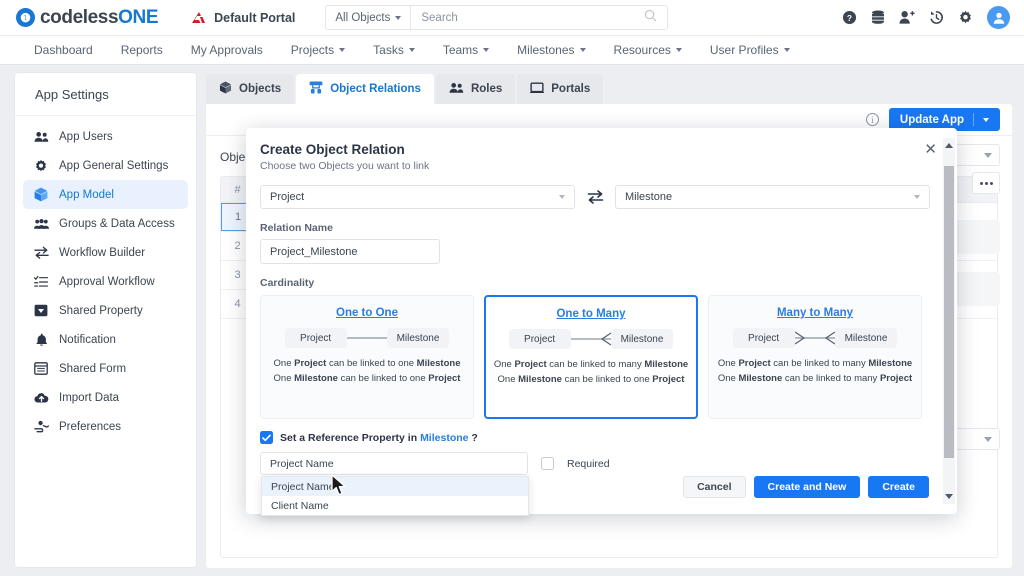 The width and height of the screenshot is (1024, 576). I want to click on nav-label: Resources, so click(642, 49).